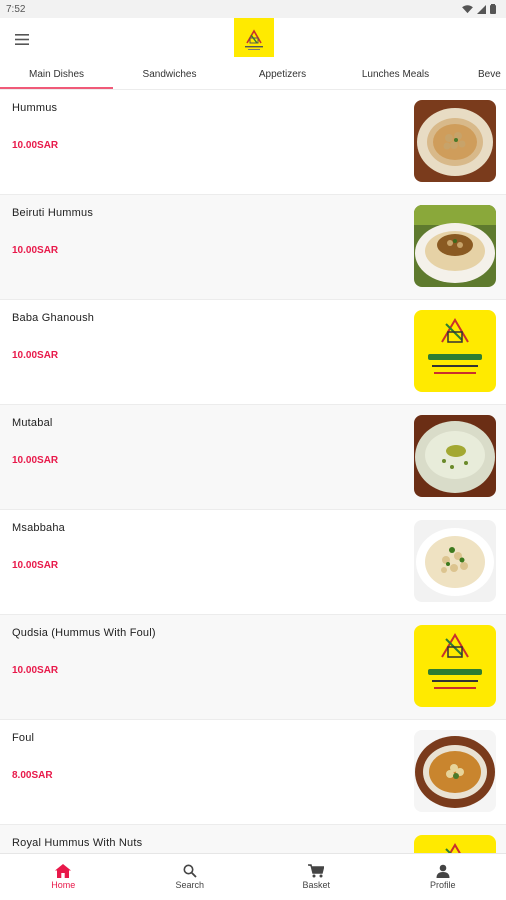  What do you see at coordinates (455, 456) in the screenshot?
I see `mutabal-photo` at bounding box center [455, 456].